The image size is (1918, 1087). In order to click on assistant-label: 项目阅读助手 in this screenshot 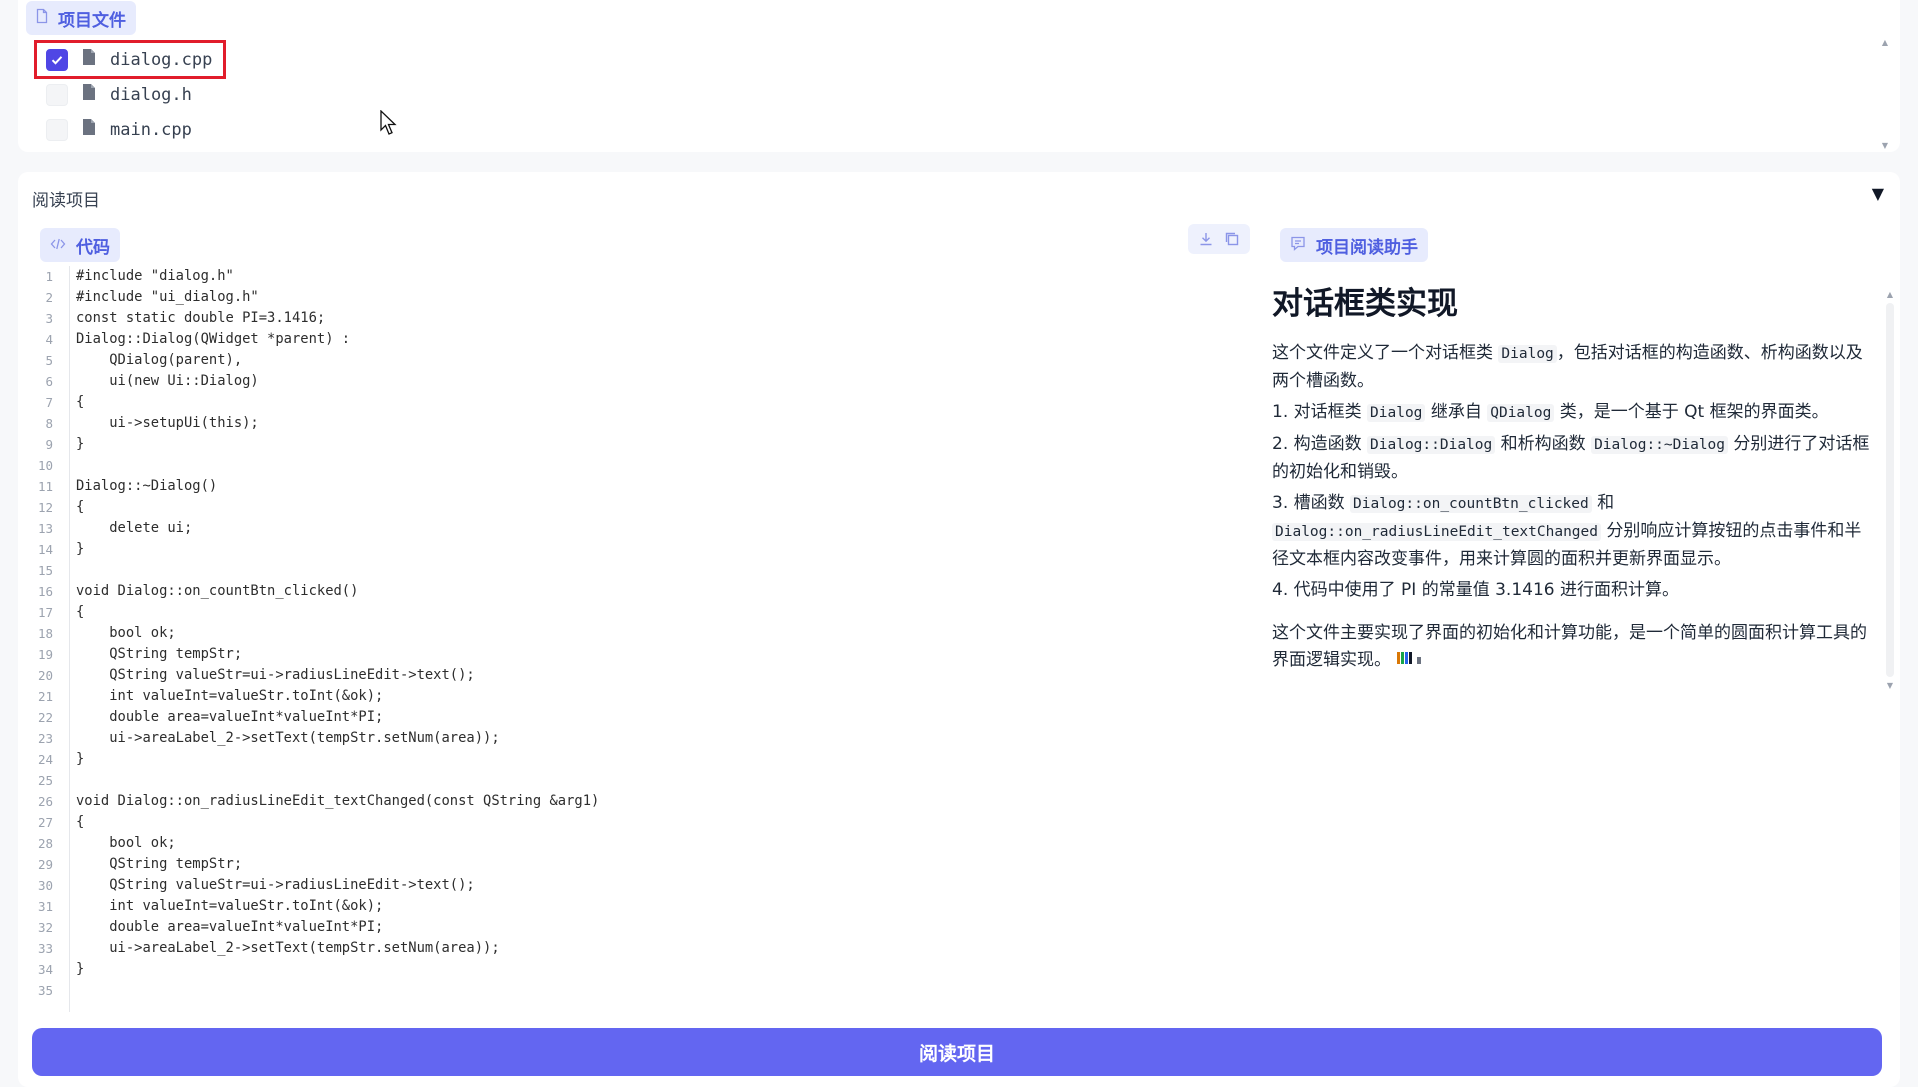, I will do `click(1354, 245)`.